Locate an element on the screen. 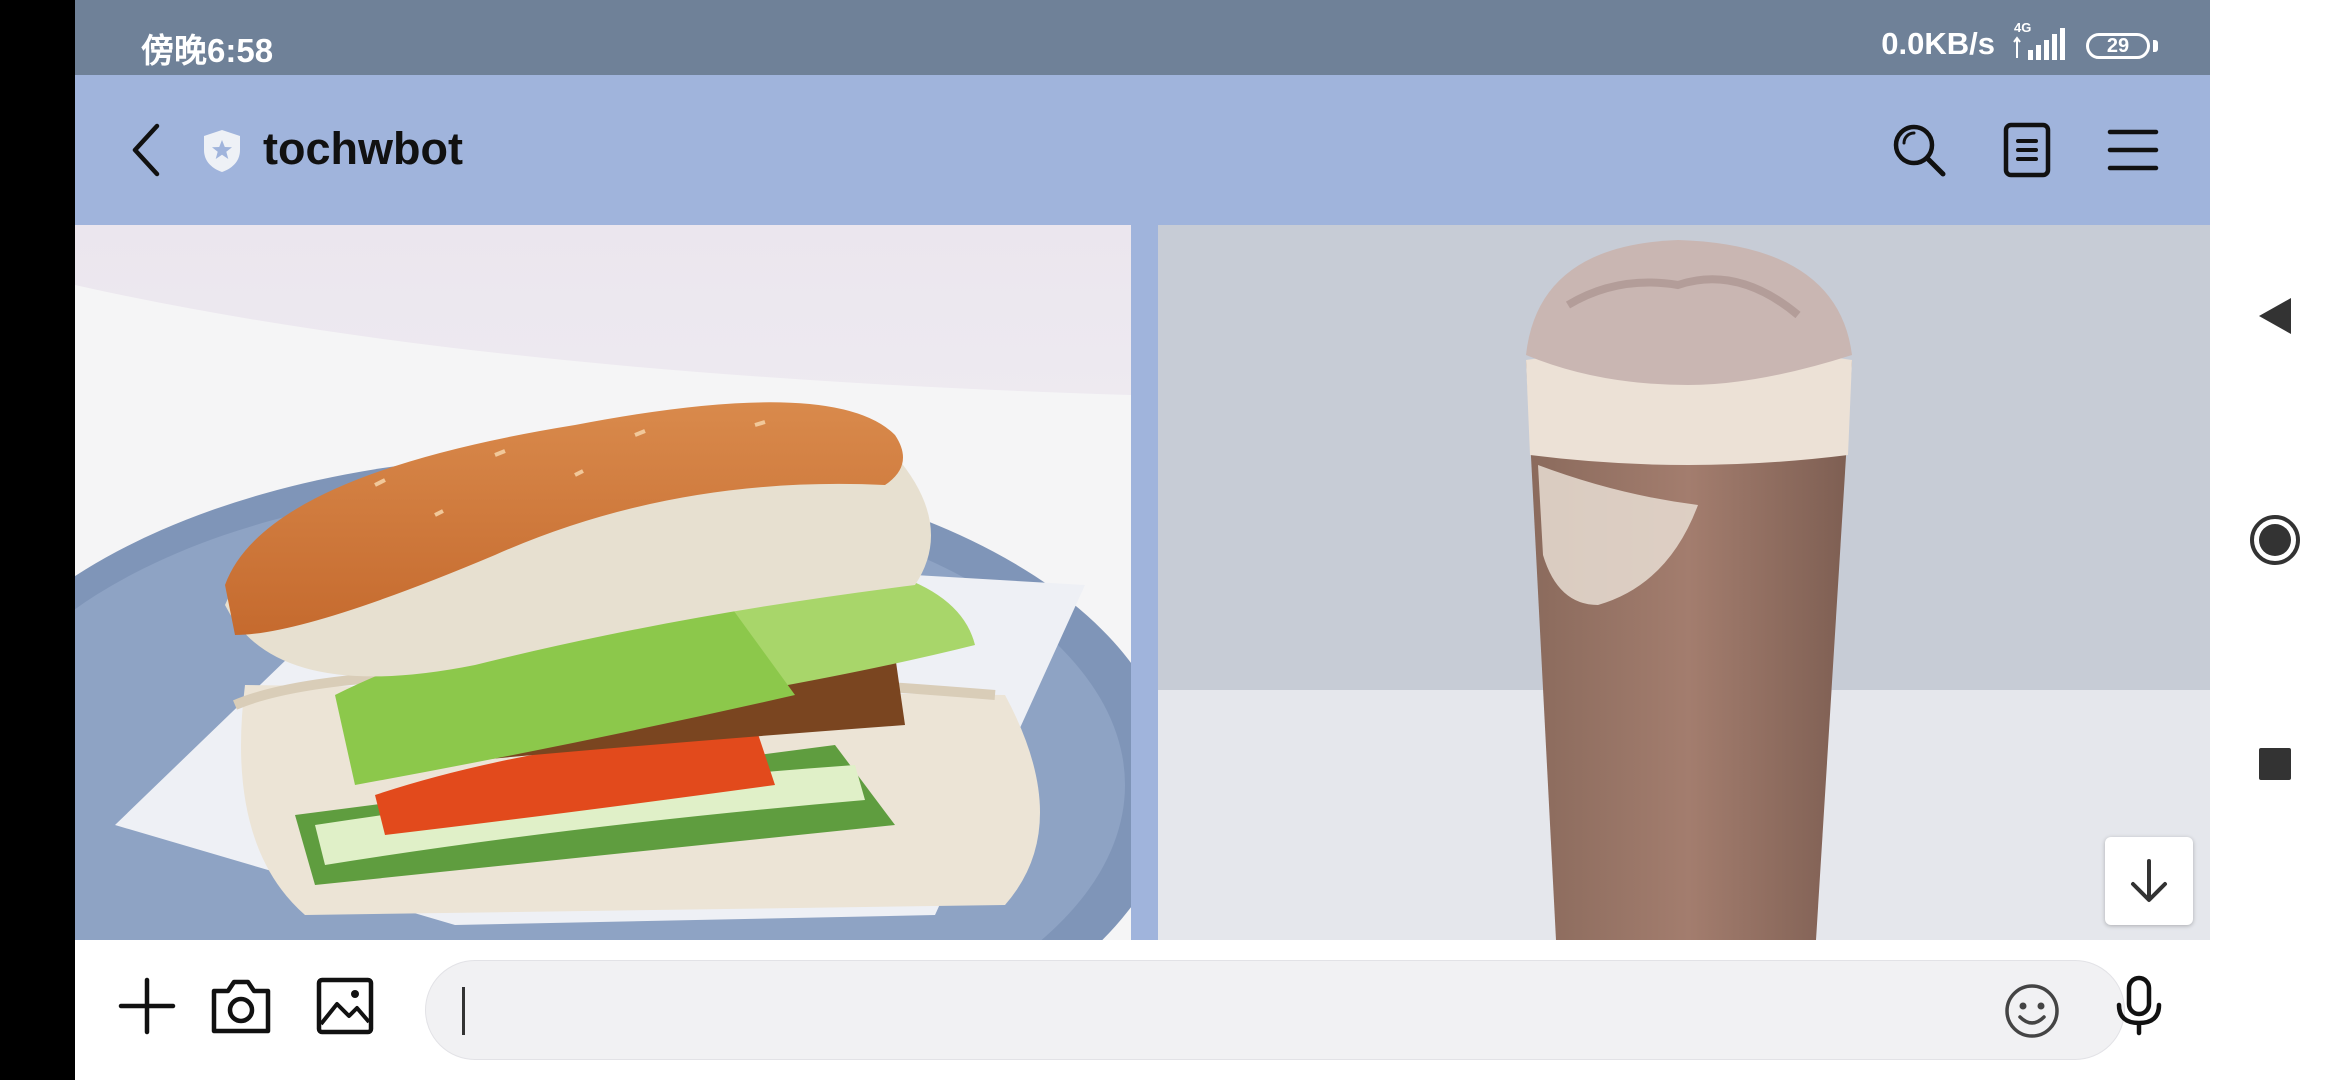 The image size is (2340, 1080). network-type: 4G is located at coordinates (2022, 27).